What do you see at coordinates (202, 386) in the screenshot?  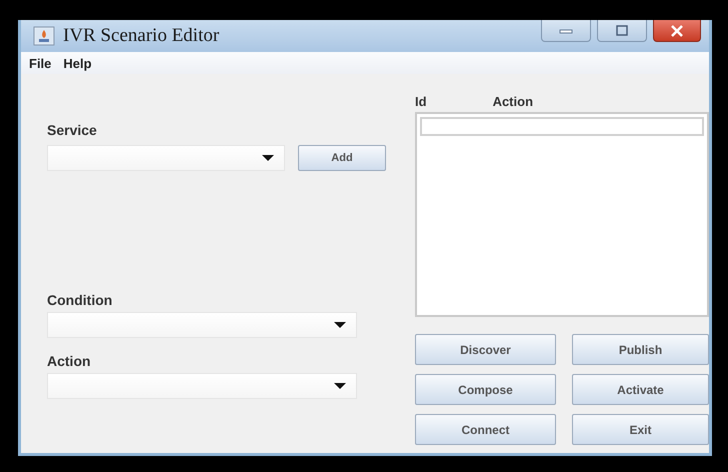 I see `action-dropdown` at bounding box center [202, 386].